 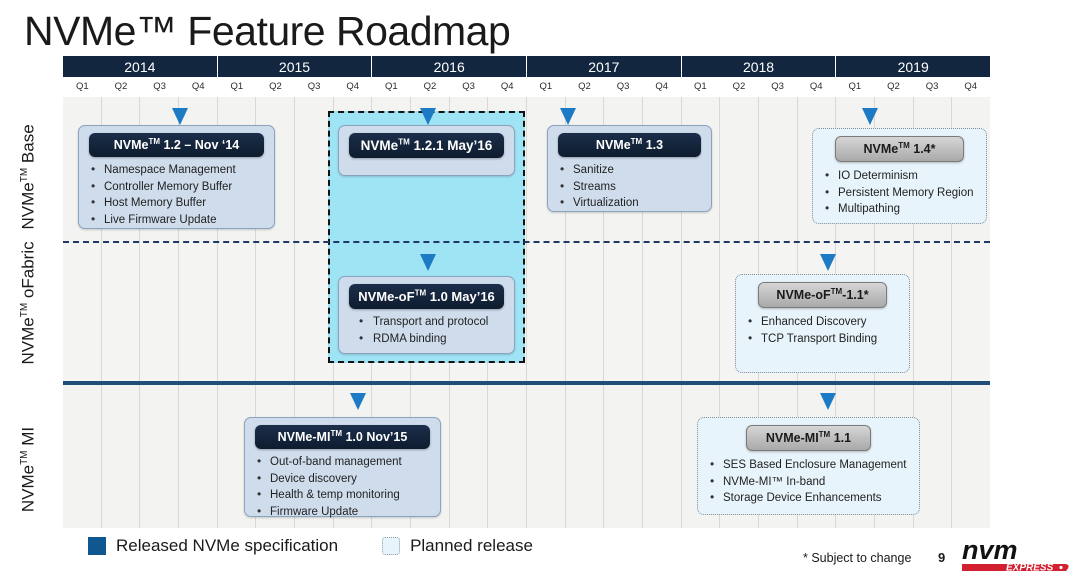 What do you see at coordinates (295, 66) in the screenshot?
I see `year-cell: 2015` at bounding box center [295, 66].